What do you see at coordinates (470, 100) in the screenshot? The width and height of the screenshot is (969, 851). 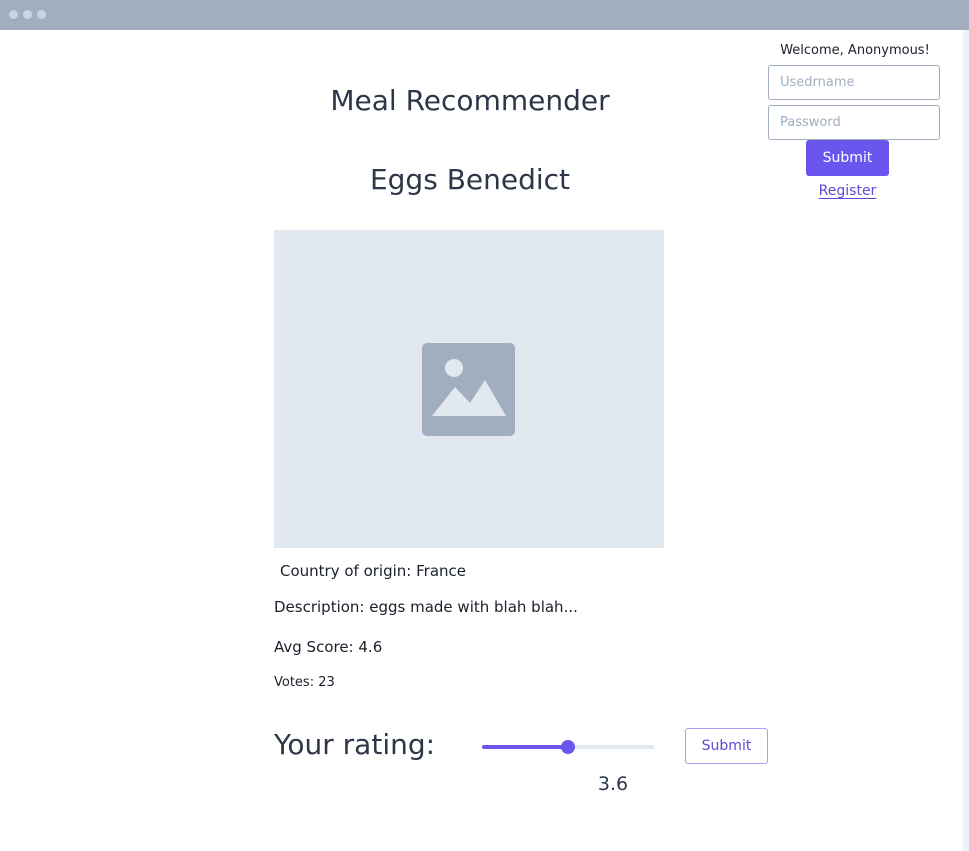 I see `page-title: Meal Recommender` at bounding box center [470, 100].